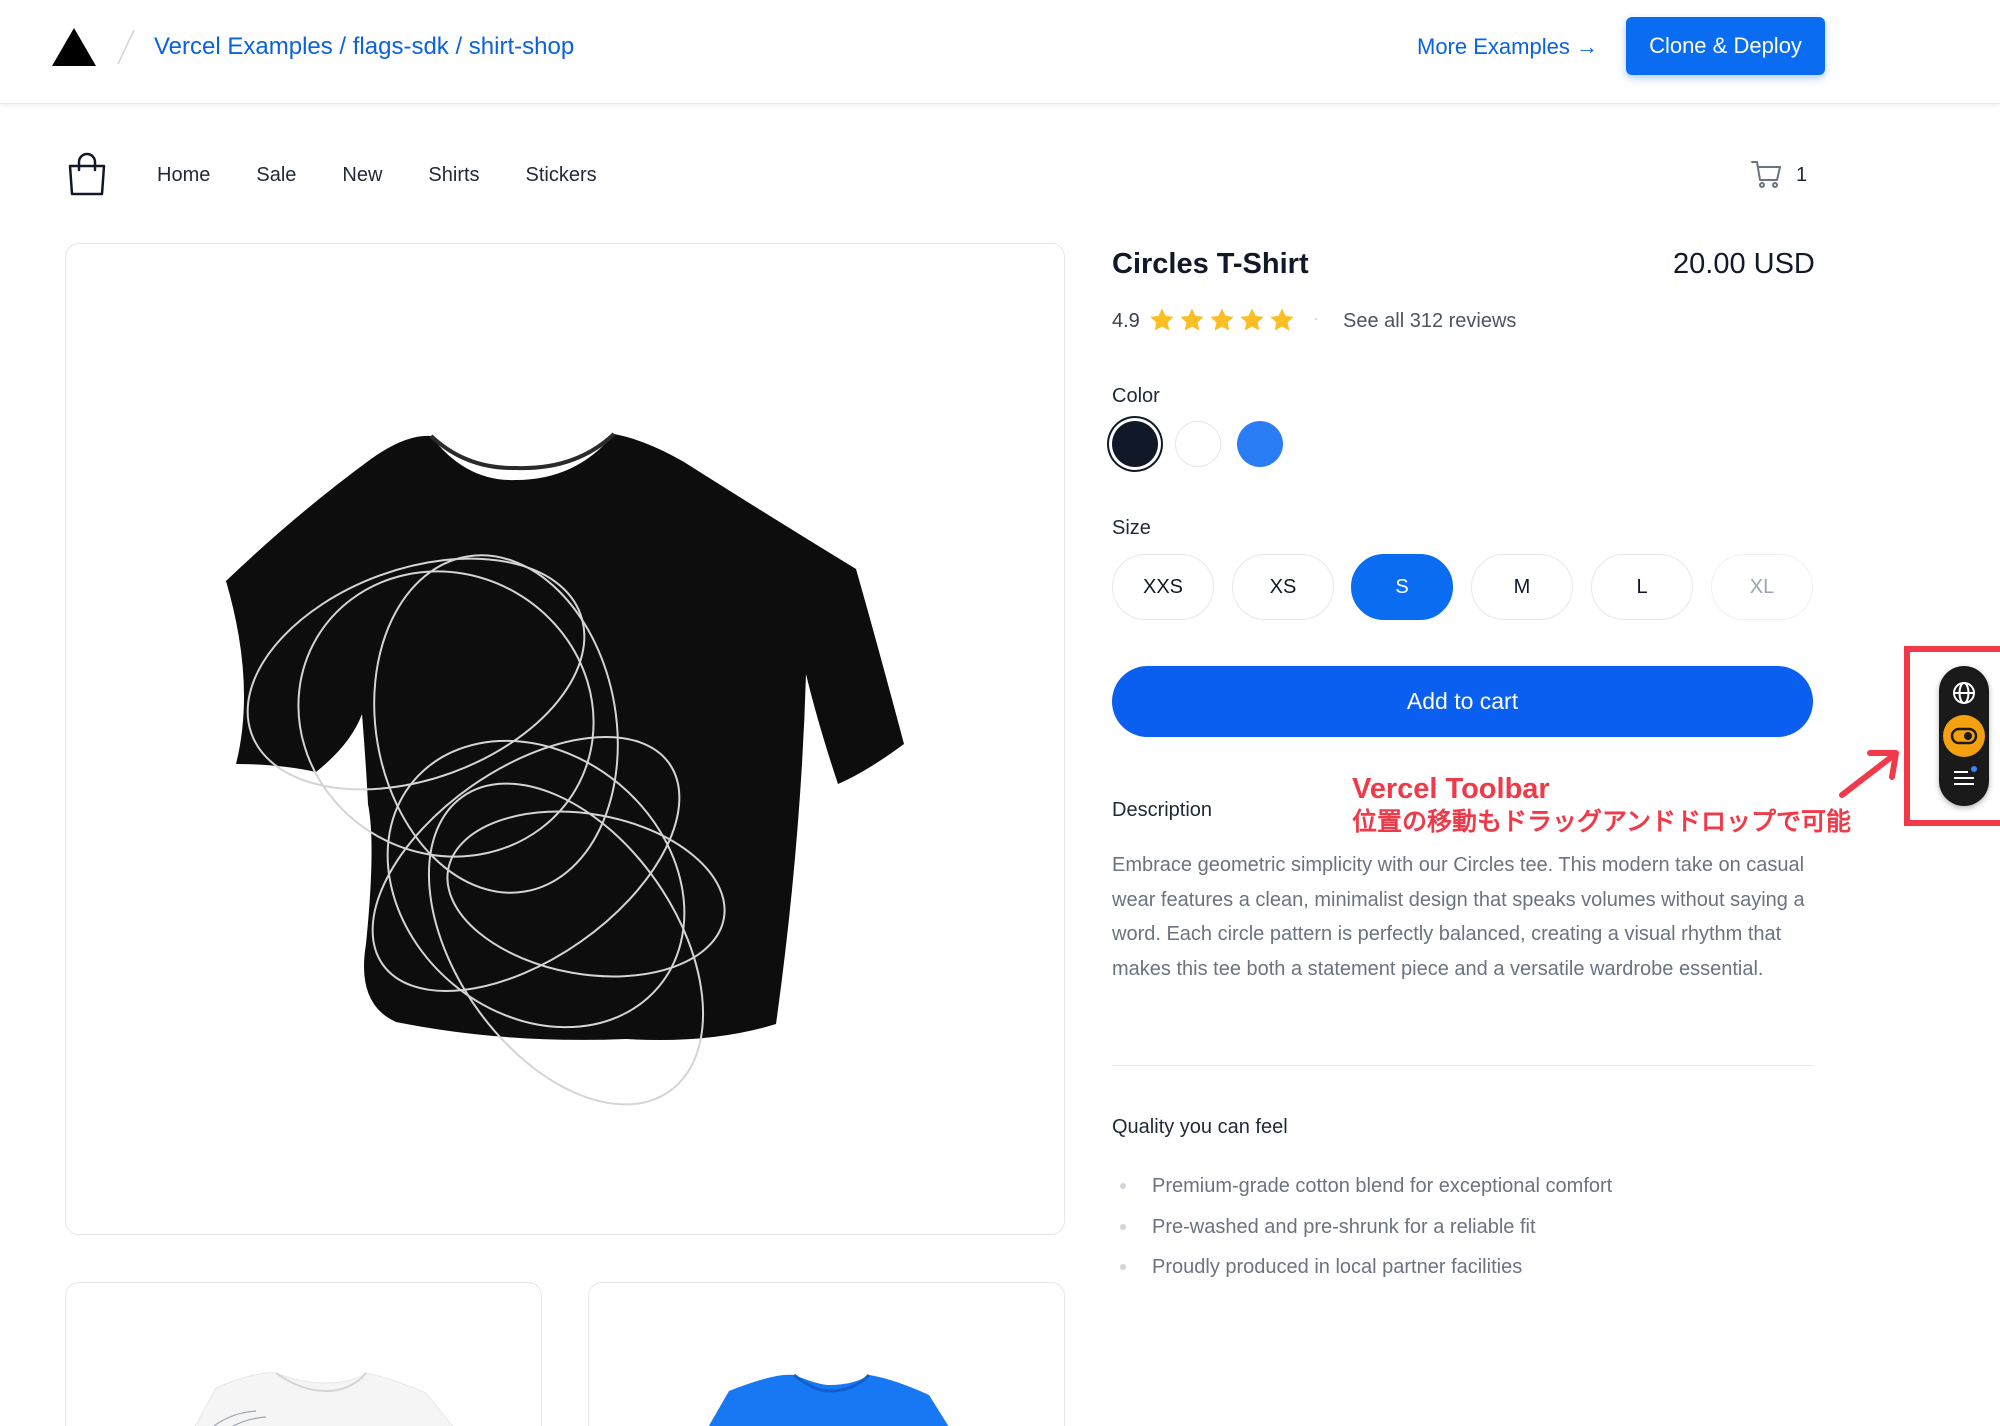 The image size is (2000, 1426). I want to click on quality-heading: Quality you can feel, so click(1200, 1127).